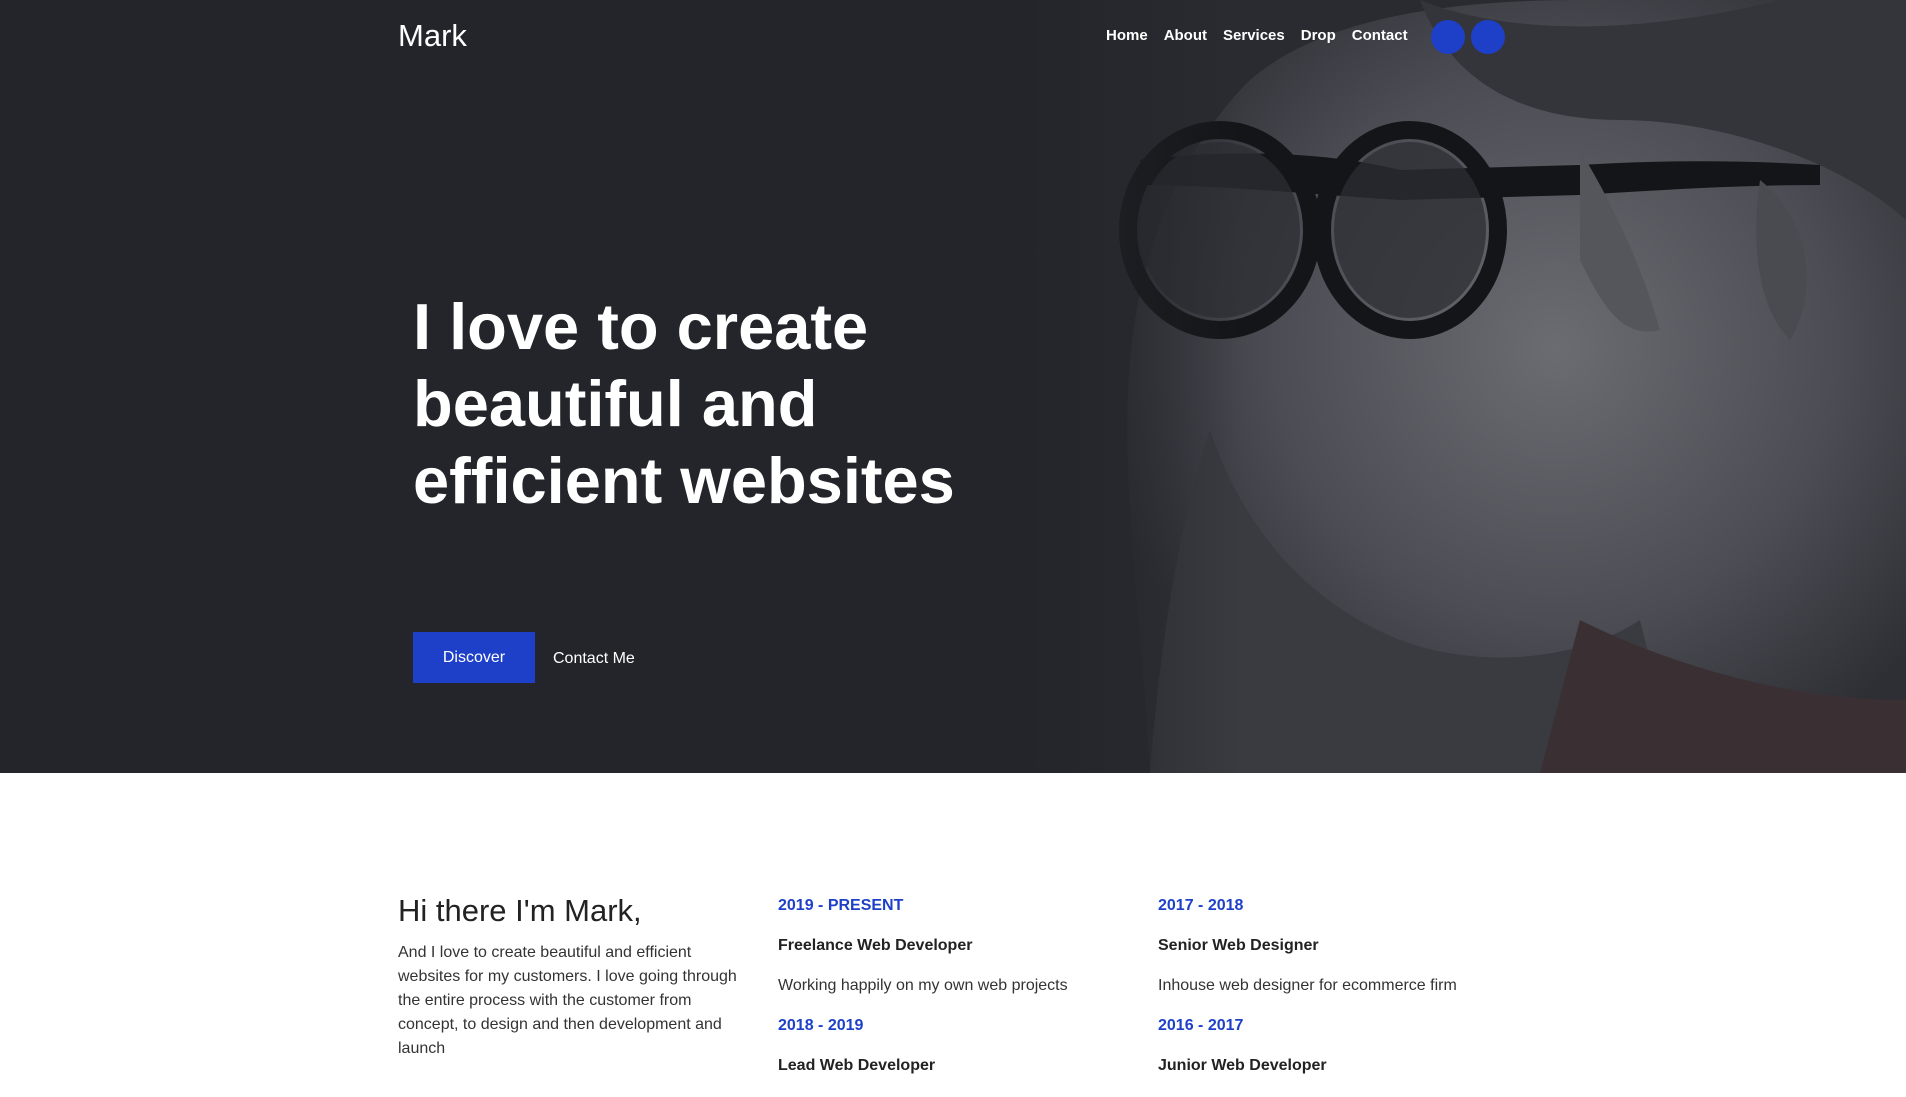 The height and width of the screenshot is (1097, 1906). What do you see at coordinates (1238, 945) in the screenshot?
I see `experience-role: Senior Web Designer` at bounding box center [1238, 945].